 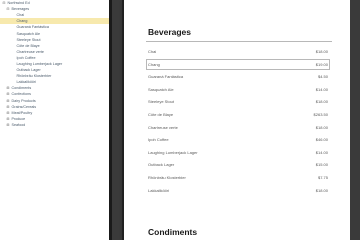 What do you see at coordinates (322, 177) in the screenshot?
I see `product-price: $7.75` at bounding box center [322, 177].